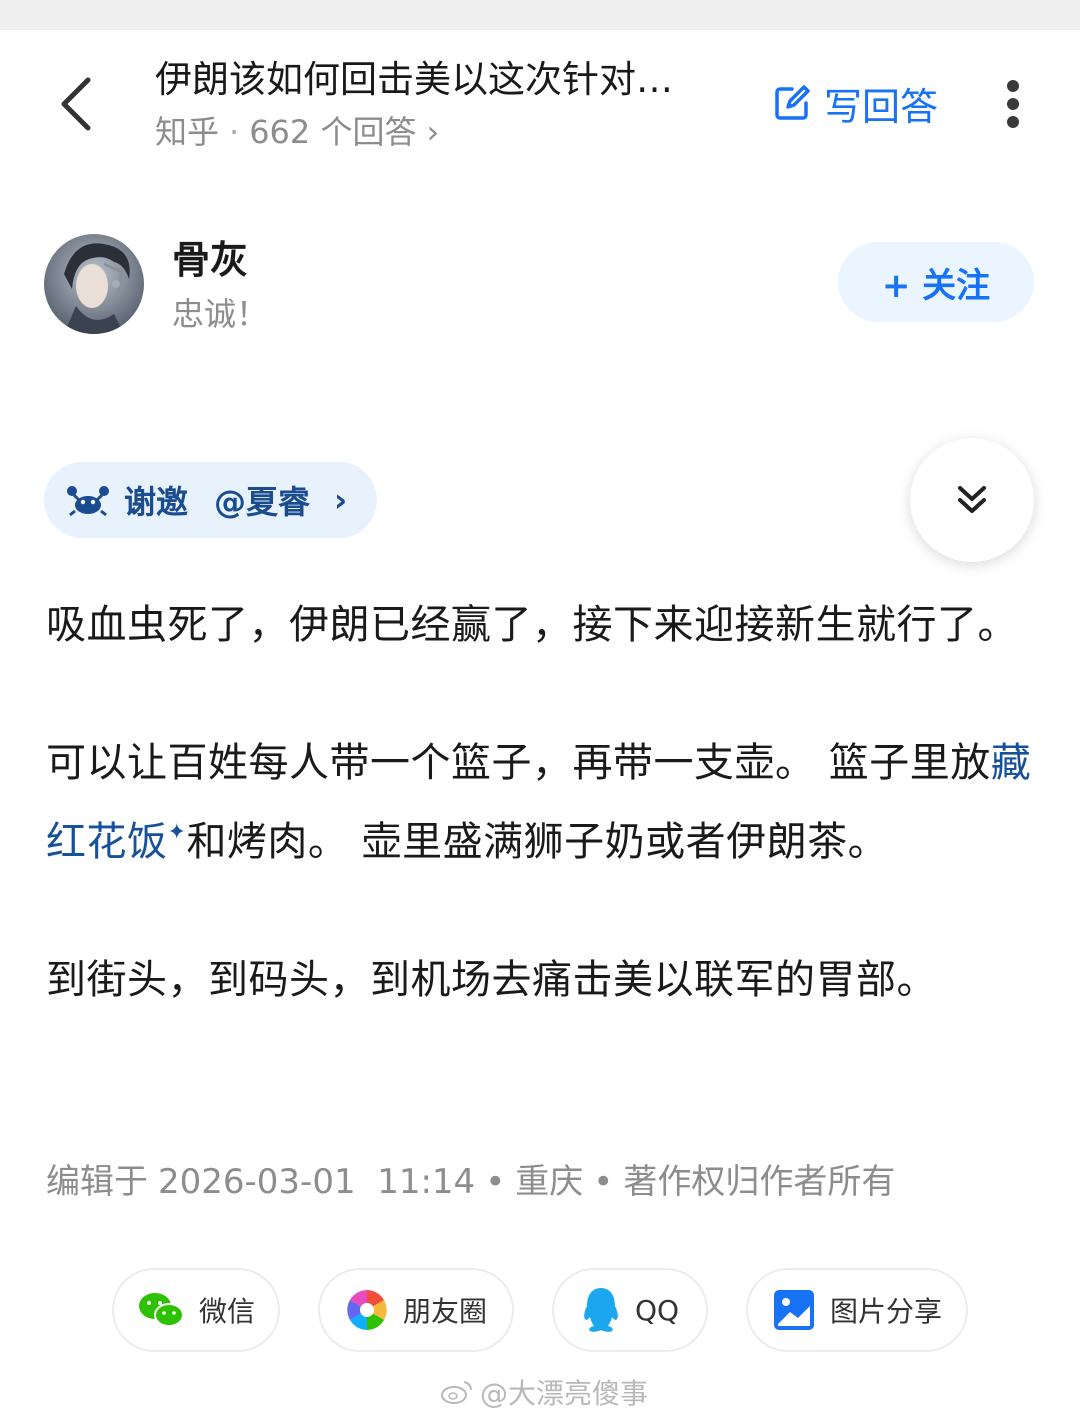 This screenshot has width=1080, height=1420. I want to click on answer-paragraph: 到街头，到码头，到机场去痛击美以联军的胃部。, so click(491, 980).